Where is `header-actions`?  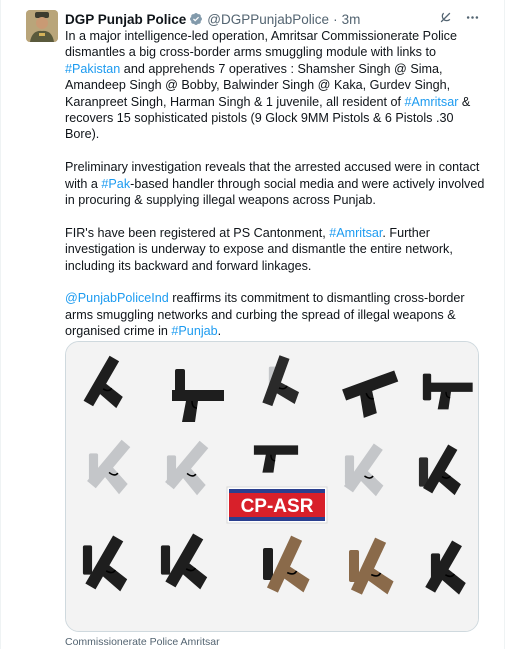
header-actions is located at coordinates (459, 17).